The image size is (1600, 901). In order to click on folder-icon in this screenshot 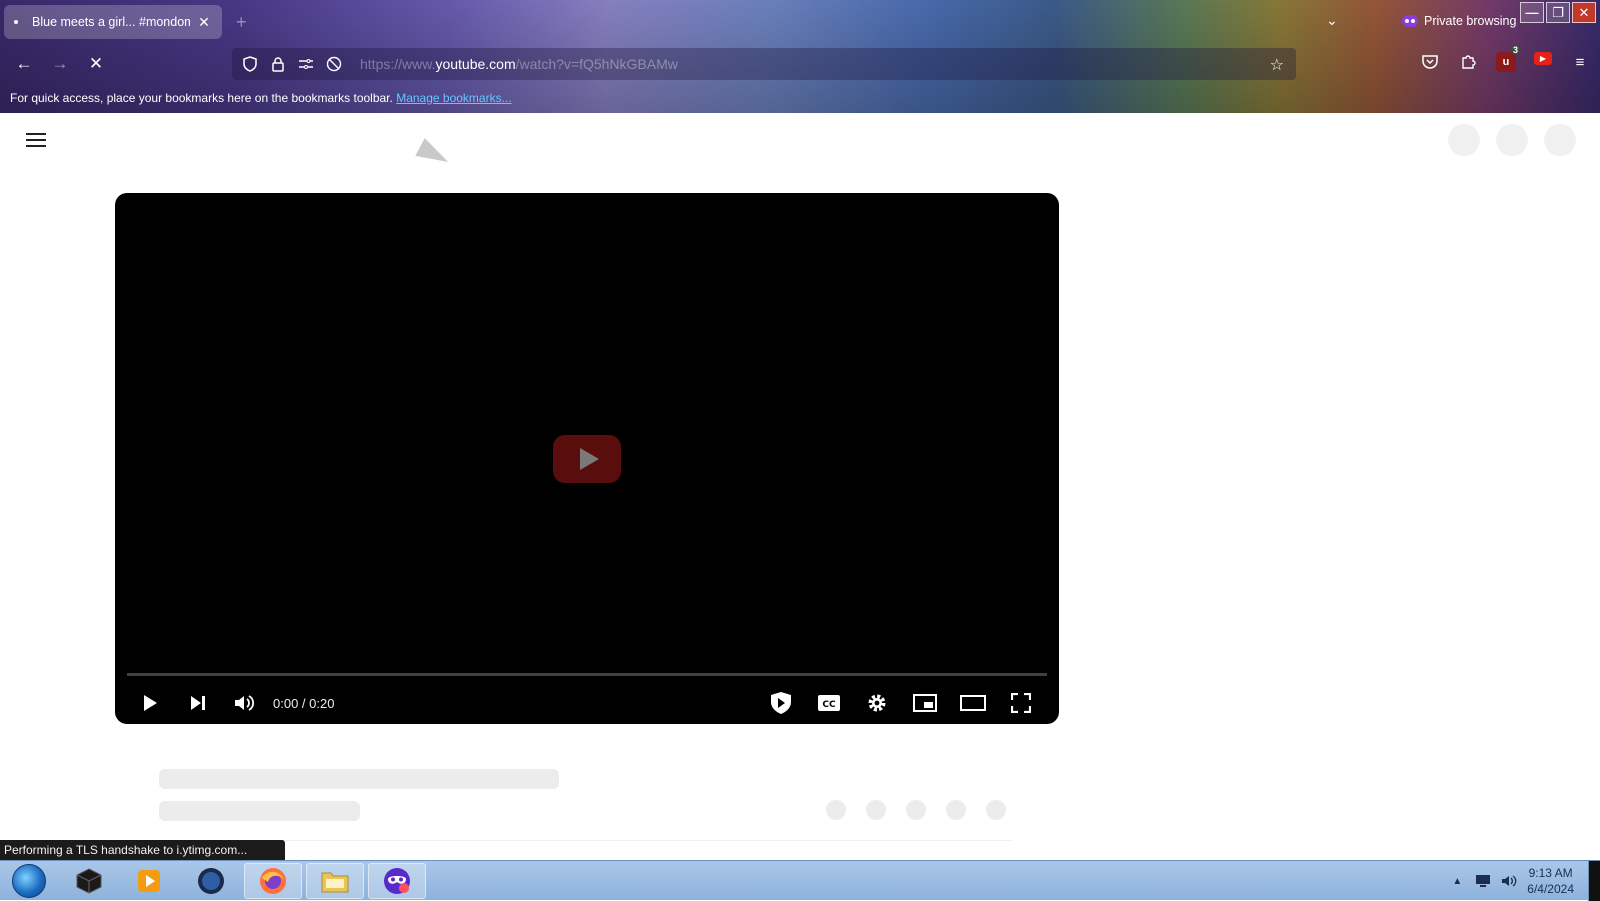, I will do `click(335, 882)`.